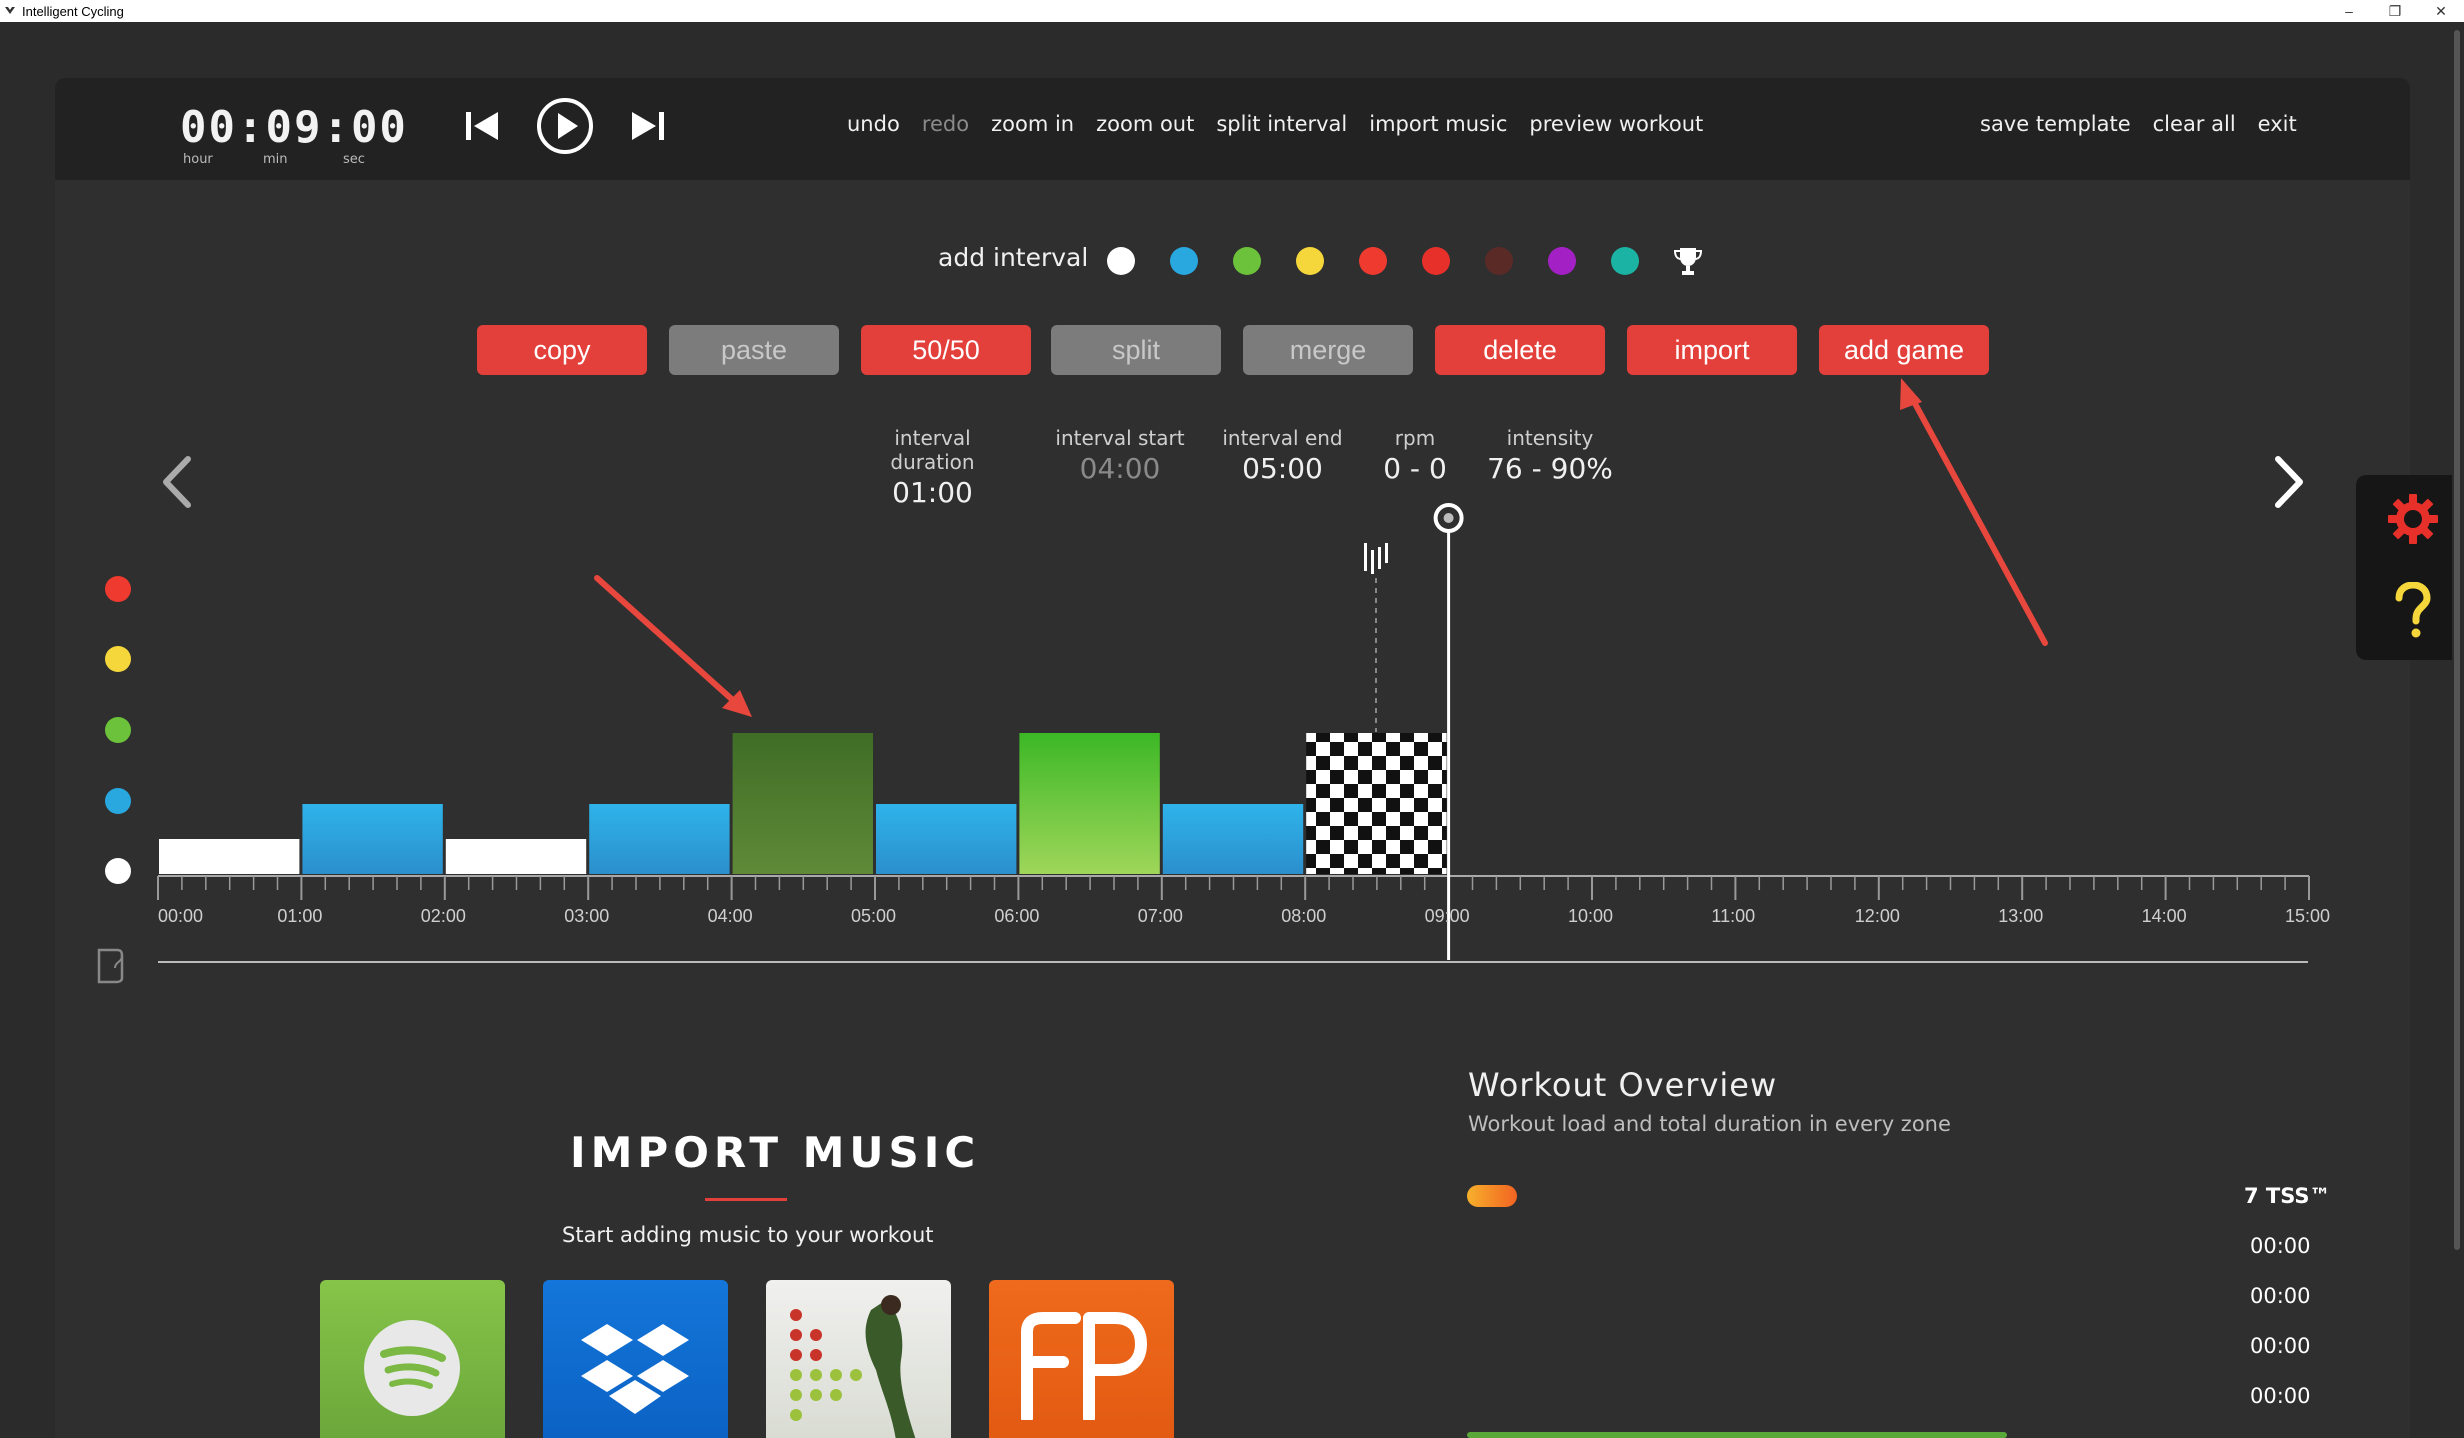 The width and height of the screenshot is (2464, 1438). I want to click on spotify-icon, so click(412, 1368).